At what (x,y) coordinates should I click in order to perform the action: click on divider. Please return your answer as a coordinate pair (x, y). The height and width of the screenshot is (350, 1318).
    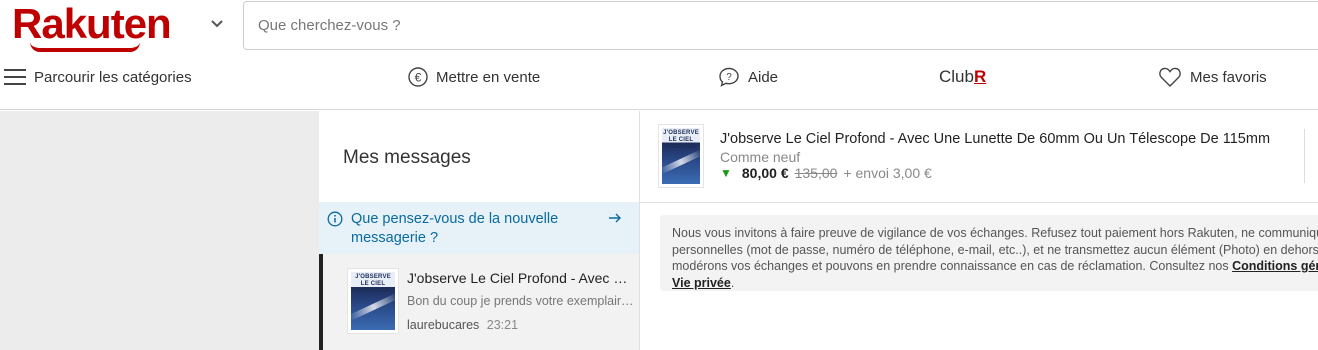
    Looking at the image, I should click on (1304, 156).